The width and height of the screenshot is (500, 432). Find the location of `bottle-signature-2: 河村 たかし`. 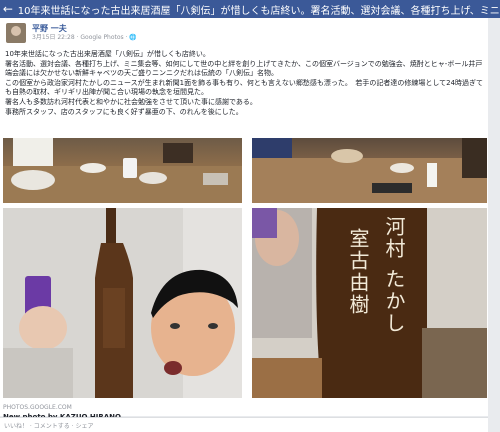

bottle-signature-2: 河村 たかし is located at coordinates (394, 275).